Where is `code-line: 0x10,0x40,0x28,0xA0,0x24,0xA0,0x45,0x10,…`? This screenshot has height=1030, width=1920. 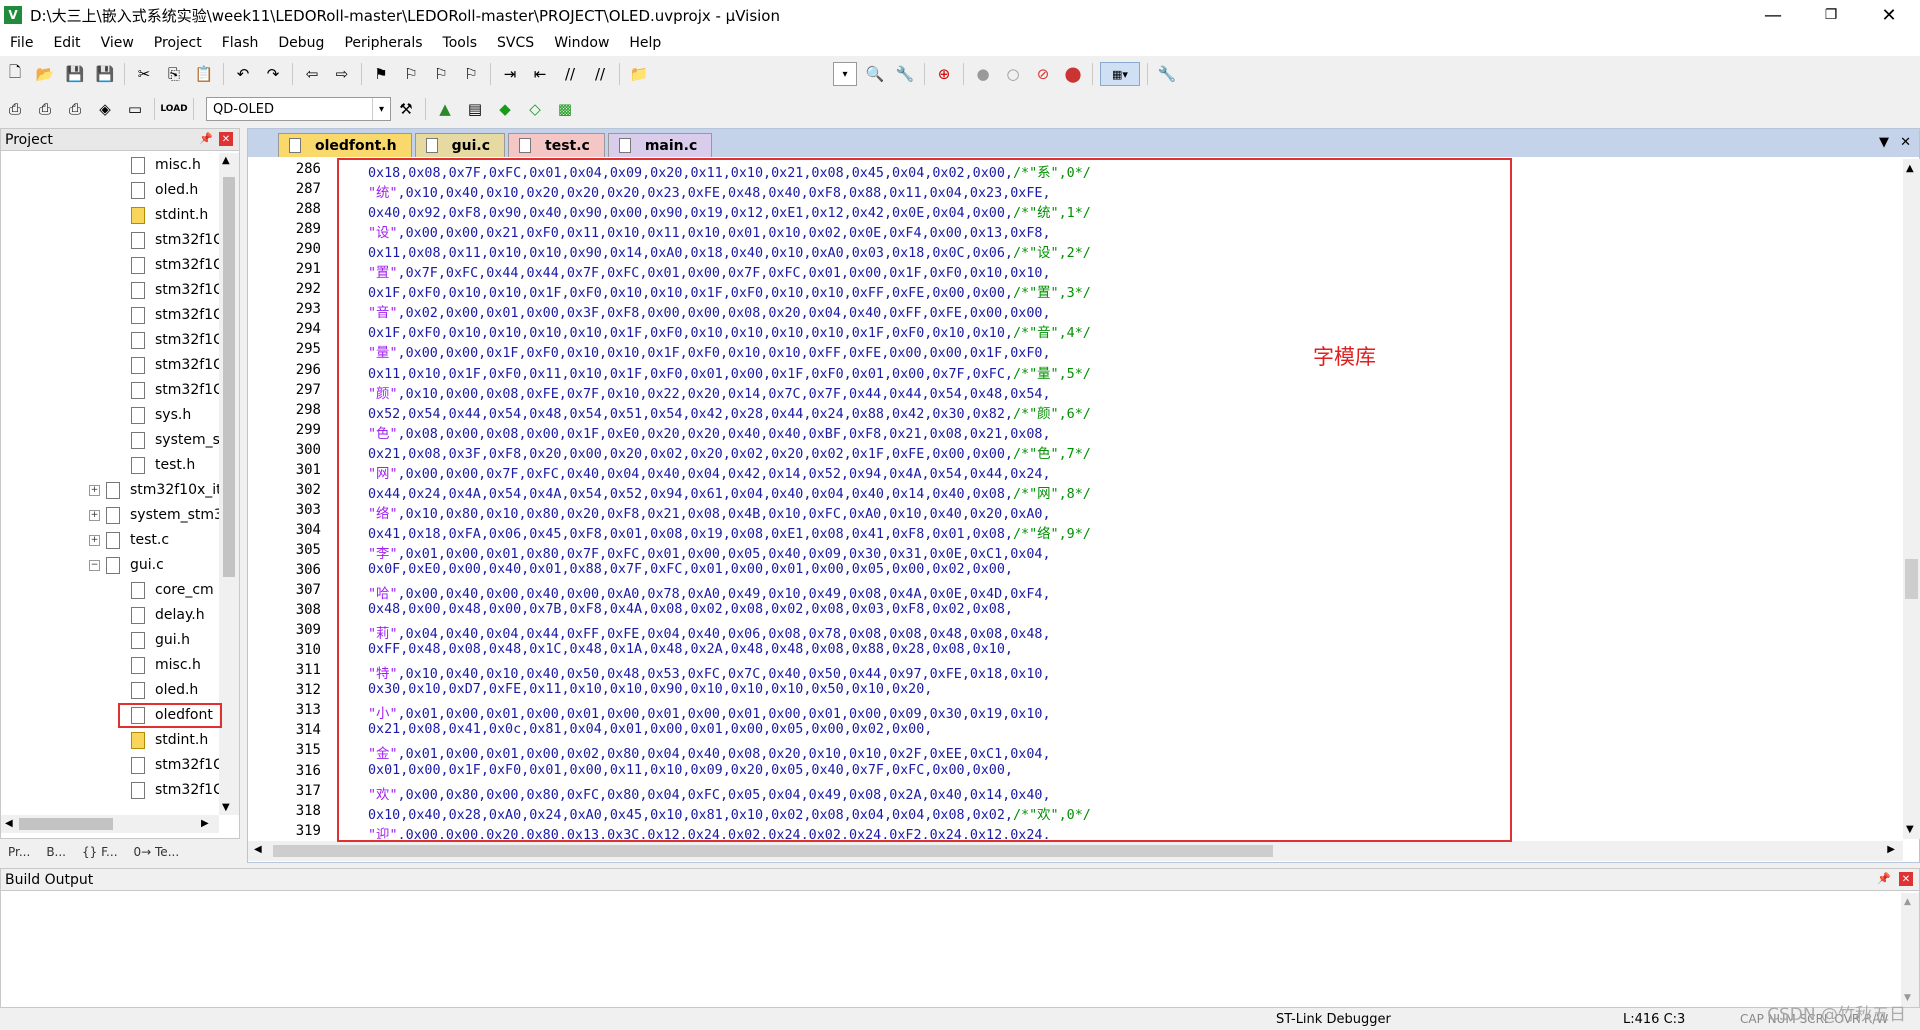
code-line: 0x10,0x40,0x28,0xA0,0x24,0xA0,0x45,0x10,… is located at coordinates (729, 813).